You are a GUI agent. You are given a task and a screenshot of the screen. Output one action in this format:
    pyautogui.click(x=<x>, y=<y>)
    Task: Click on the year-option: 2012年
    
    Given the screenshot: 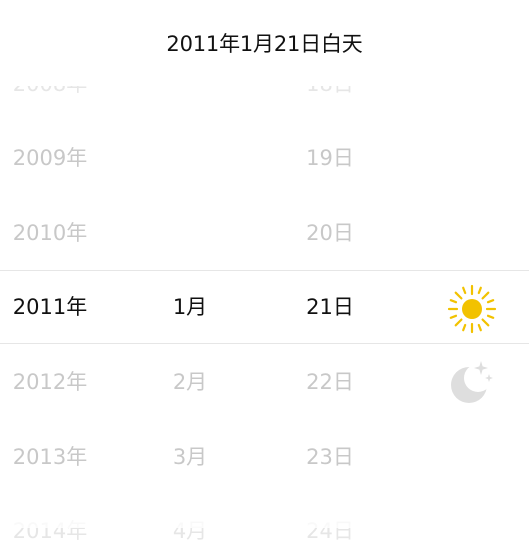 What is the action you would take?
    pyautogui.click(x=50, y=381)
    